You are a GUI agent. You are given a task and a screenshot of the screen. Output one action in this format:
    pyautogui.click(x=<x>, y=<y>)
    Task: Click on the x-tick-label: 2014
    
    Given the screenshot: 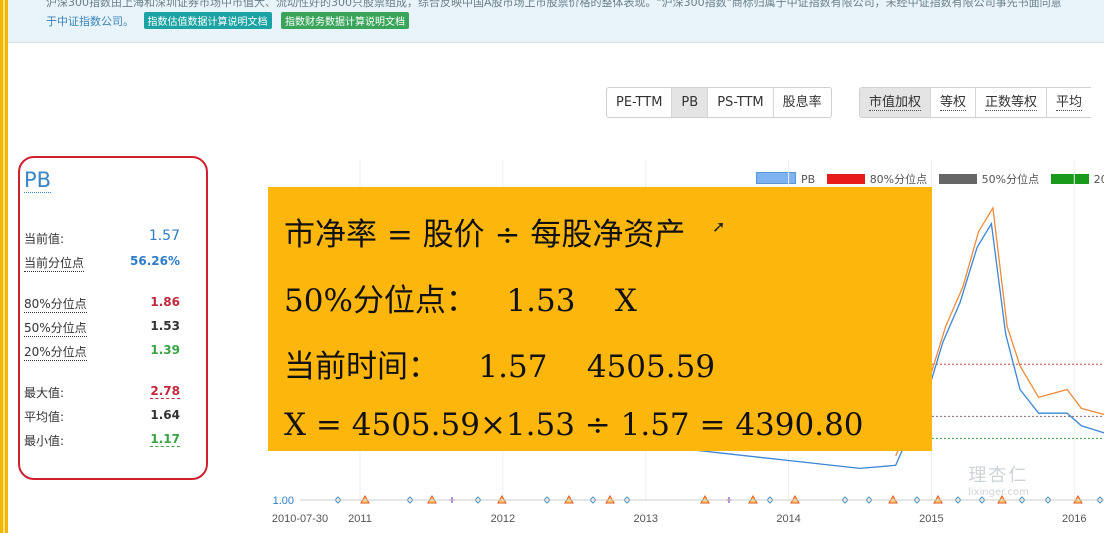 What is the action you would take?
    pyautogui.click(x=788, y=519)
    